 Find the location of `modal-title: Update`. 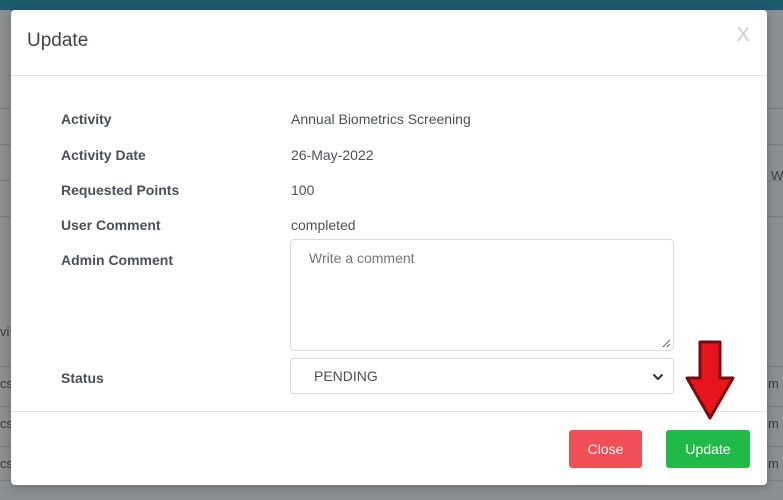

modal-title: Update is located at coordinates (58, 40).